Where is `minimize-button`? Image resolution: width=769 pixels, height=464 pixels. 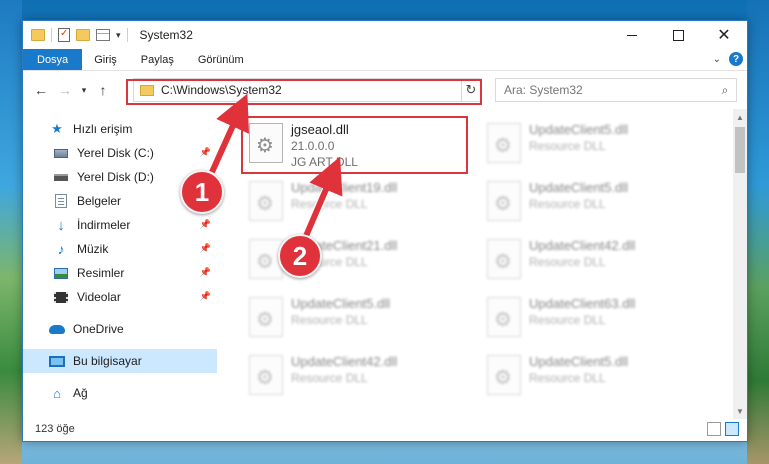 minimize-button is located at coordinates (632, 35).